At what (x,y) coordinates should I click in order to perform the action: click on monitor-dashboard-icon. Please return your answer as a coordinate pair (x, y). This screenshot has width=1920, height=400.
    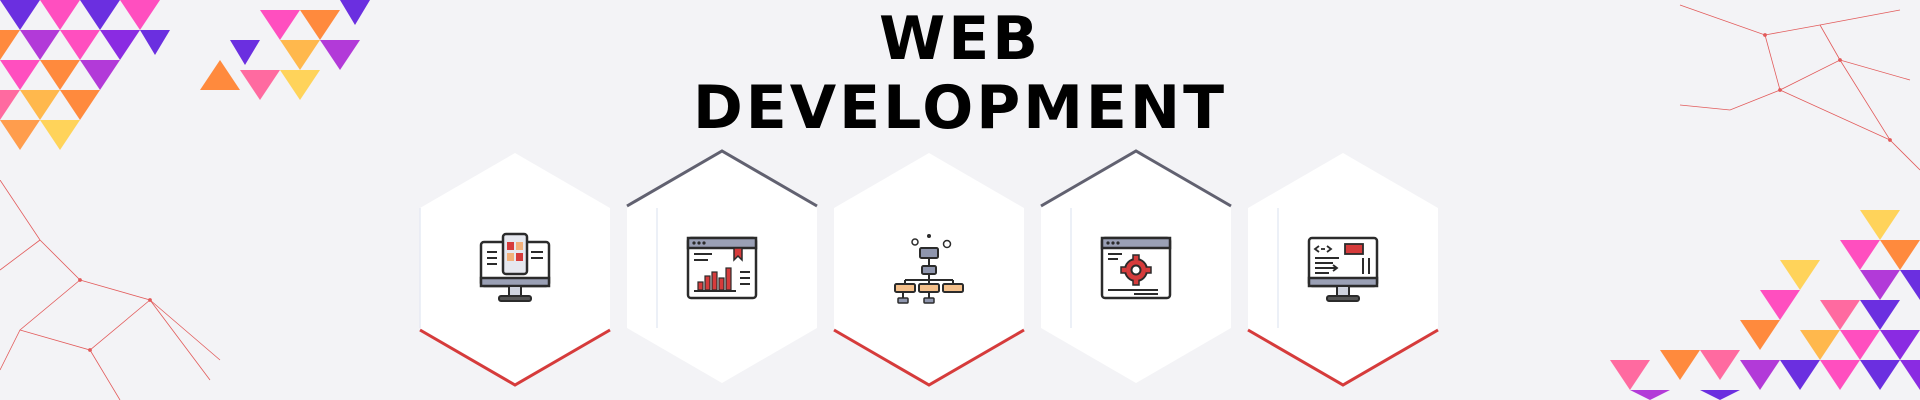
    Looking at the image, I should click on (515, 268).